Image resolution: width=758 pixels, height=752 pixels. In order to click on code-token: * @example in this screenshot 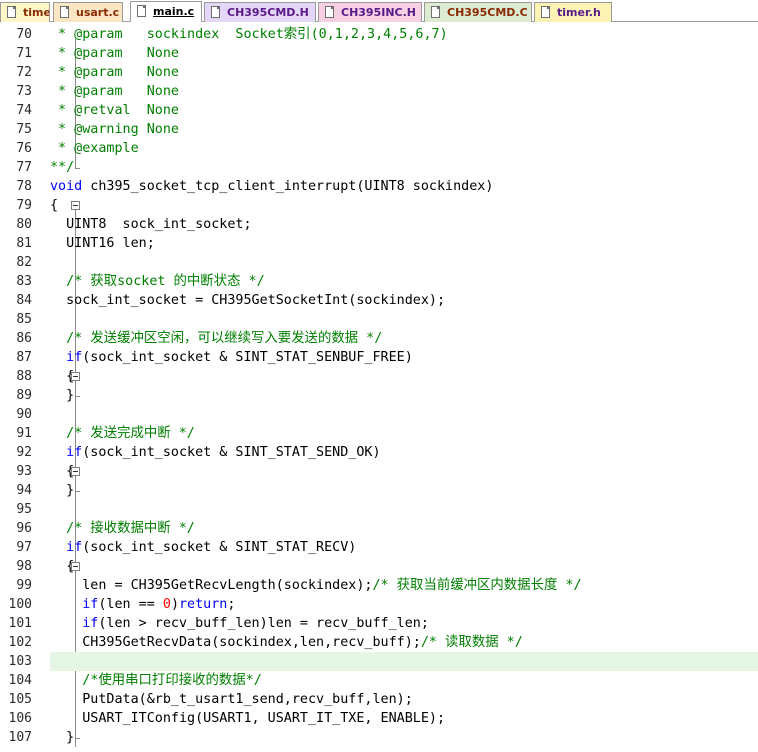, I will do `click(94, 148)`.